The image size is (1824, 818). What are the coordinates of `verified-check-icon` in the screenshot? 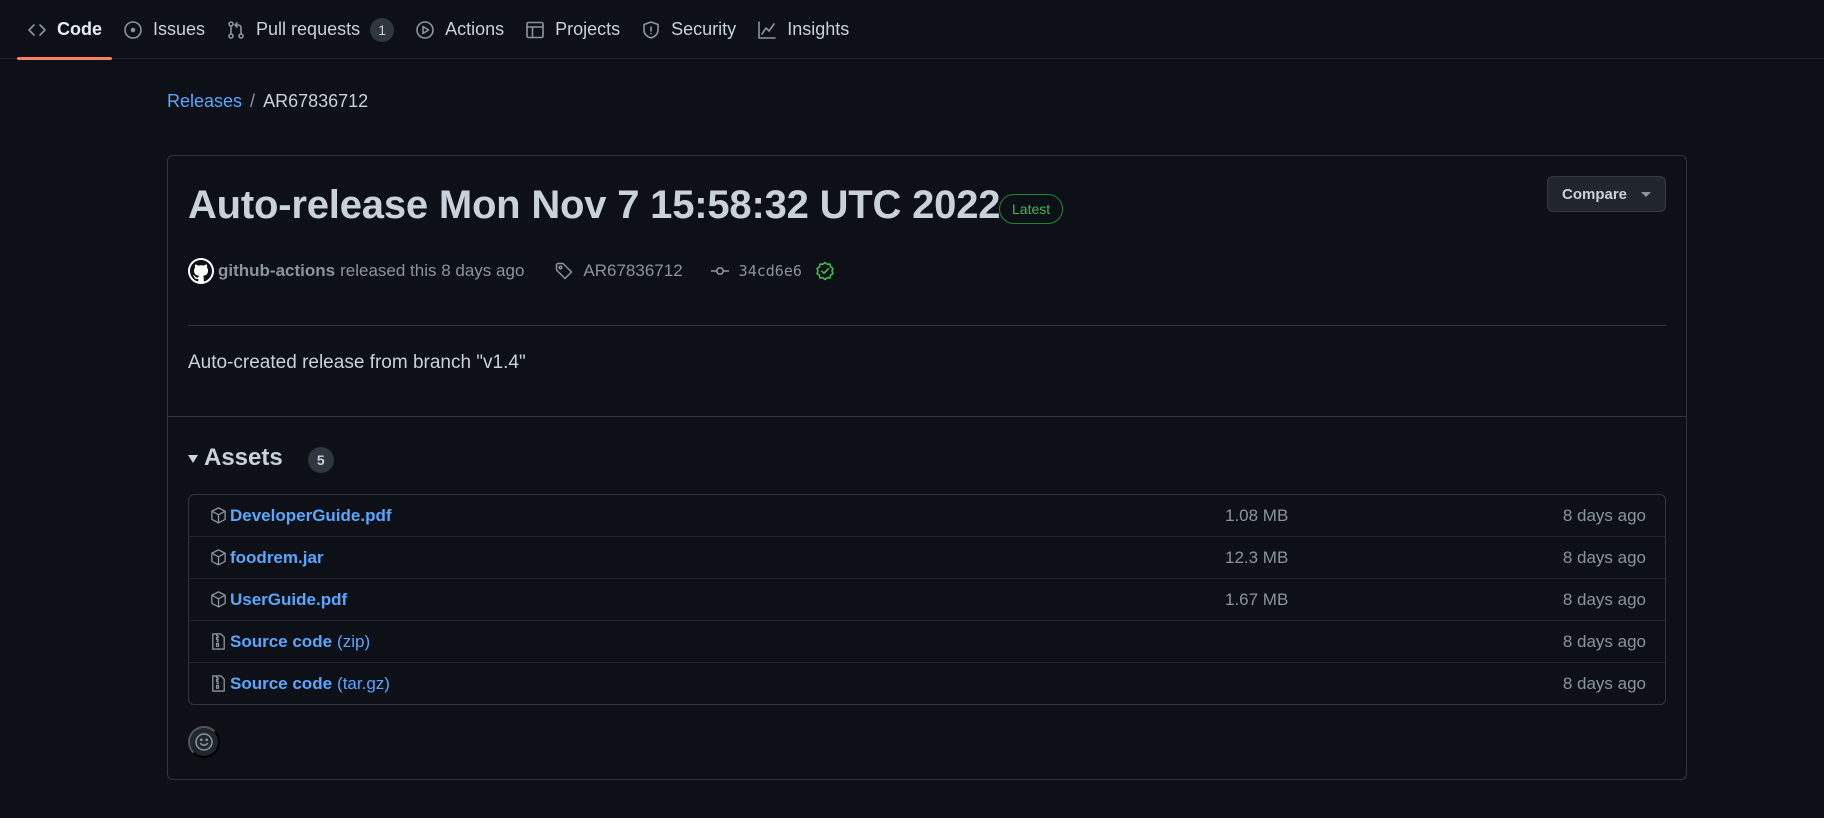 It's located at (825, 271).